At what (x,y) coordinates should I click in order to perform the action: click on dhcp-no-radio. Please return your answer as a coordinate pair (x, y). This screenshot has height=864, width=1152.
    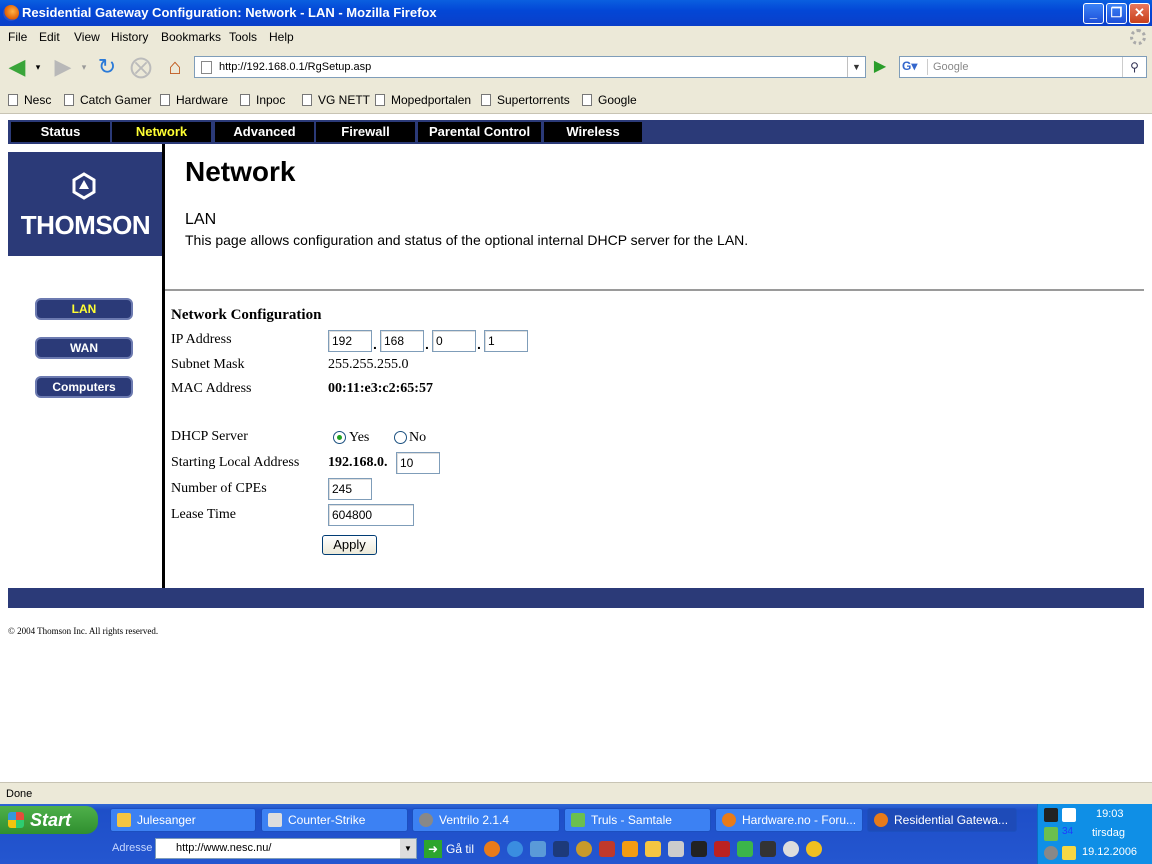
    Looking at the image, I should click on (400, 437).